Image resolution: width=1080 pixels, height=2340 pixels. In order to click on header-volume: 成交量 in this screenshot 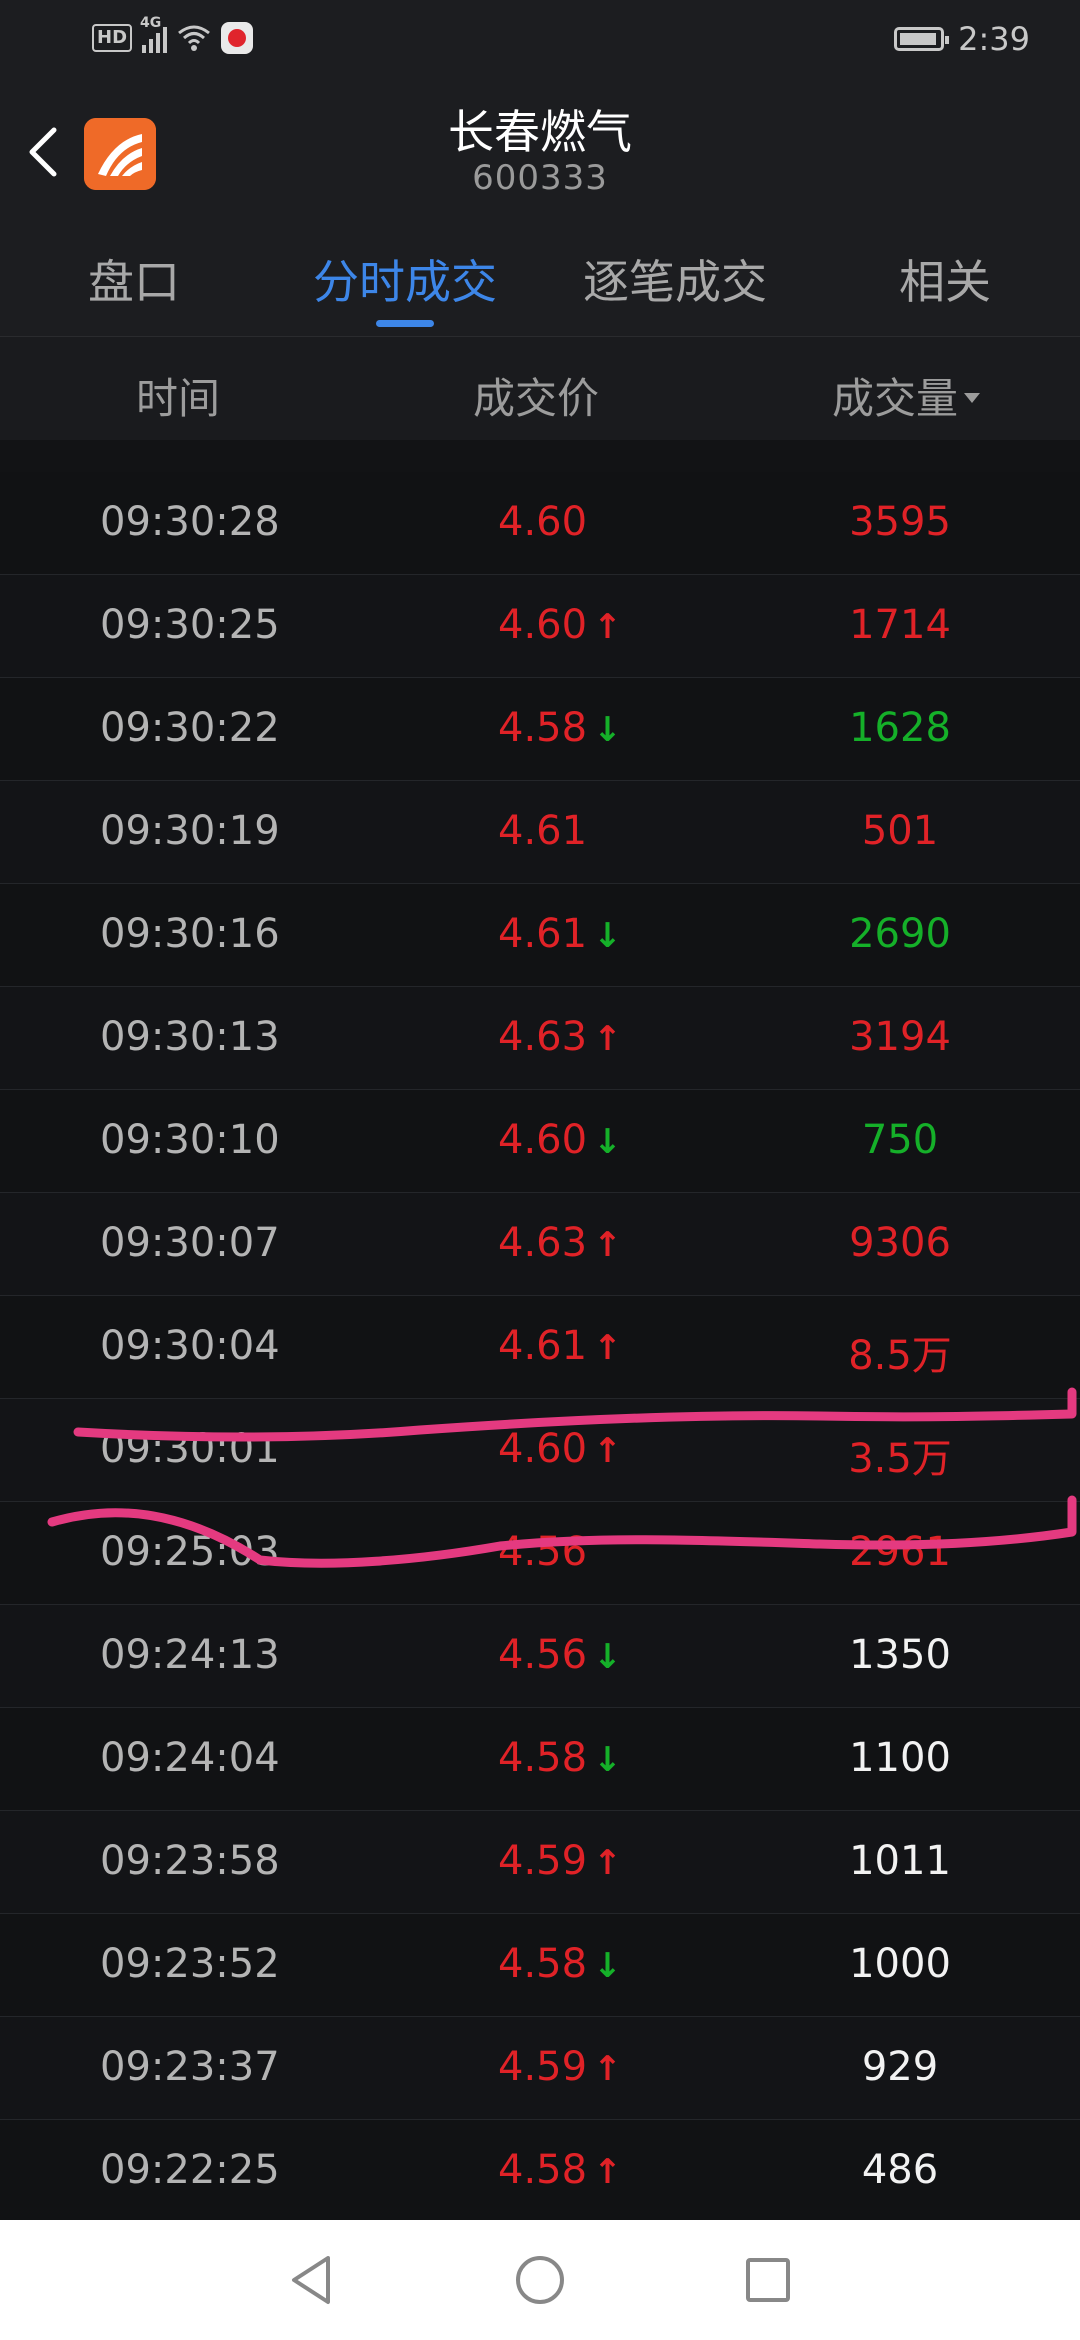, I will do `click(906, 395)`.